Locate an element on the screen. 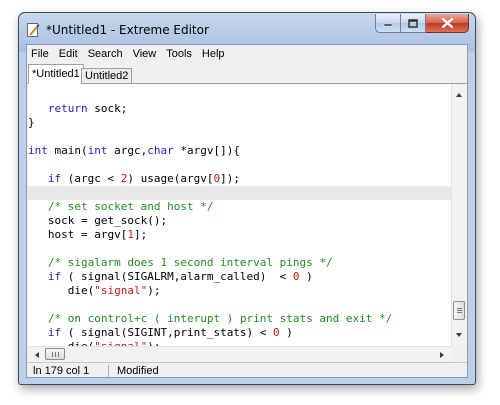  code-token: ) usage(argv[ is located at coordinates (170, 178).